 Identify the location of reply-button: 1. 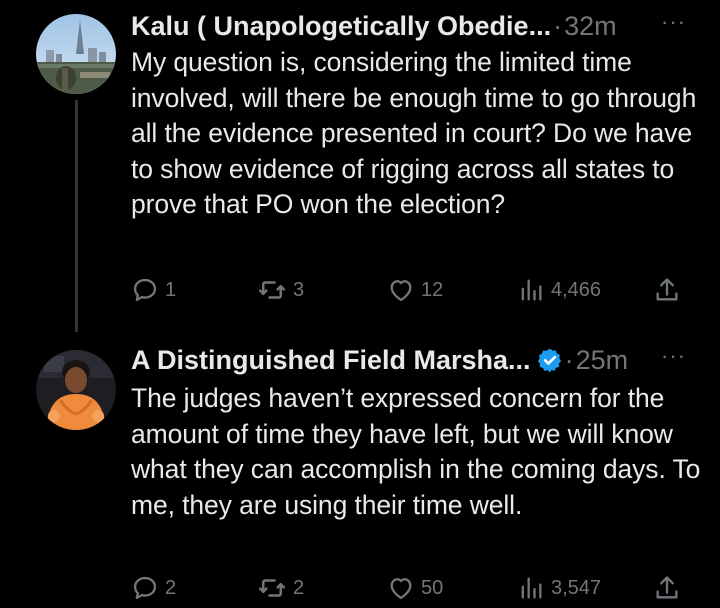
(153, 290).